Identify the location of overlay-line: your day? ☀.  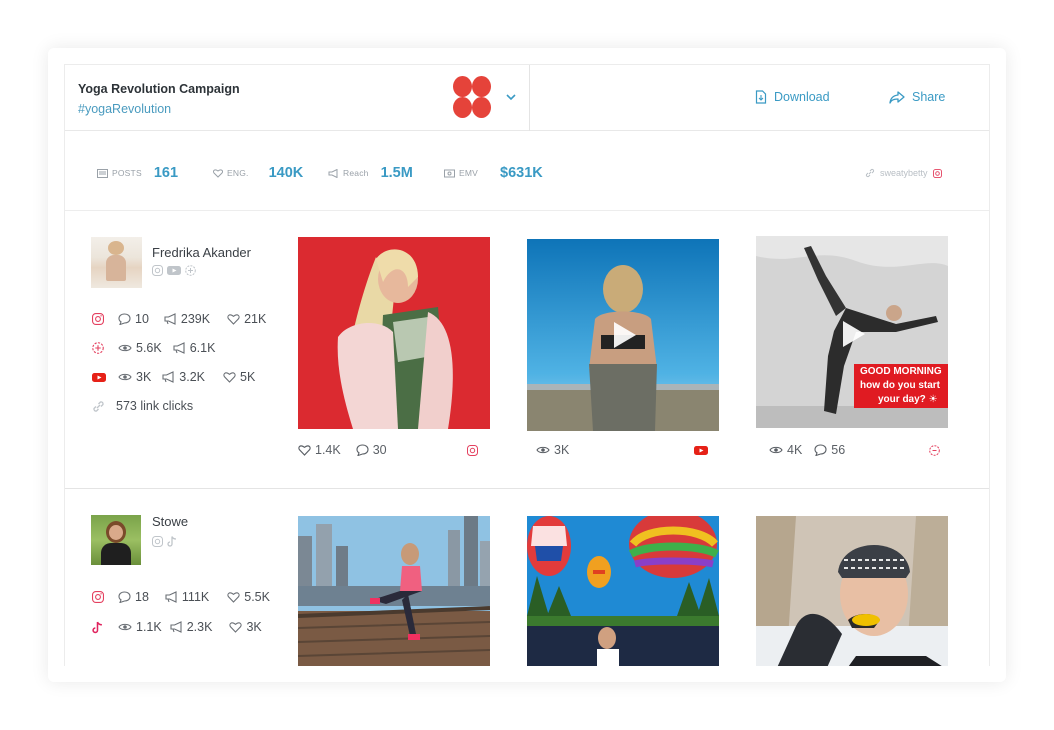
(908, 399).